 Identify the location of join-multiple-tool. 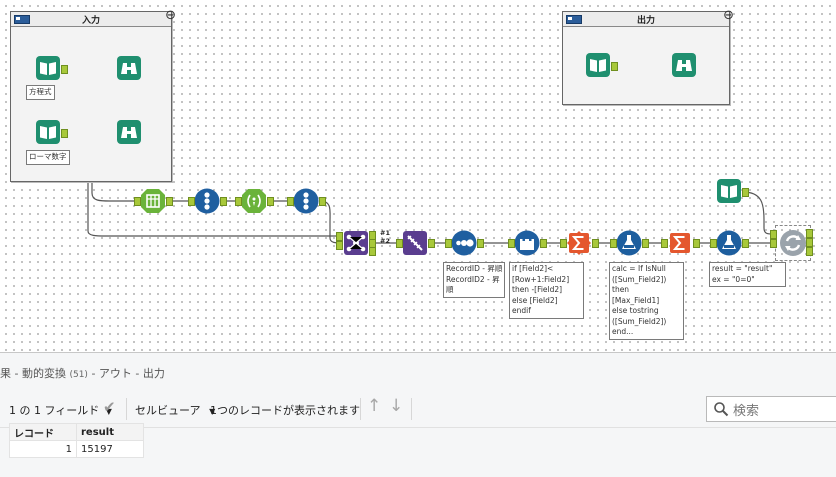
(356, 243).